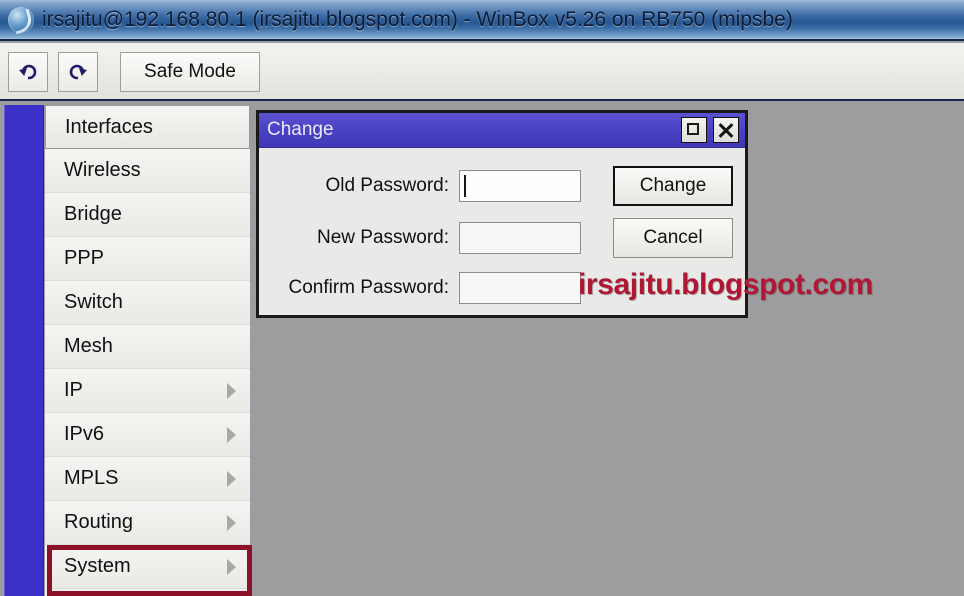 The width and height of the screenshot is (964, 596). I want to click on sidebar-item-label: MPLS, so click(91, 478).